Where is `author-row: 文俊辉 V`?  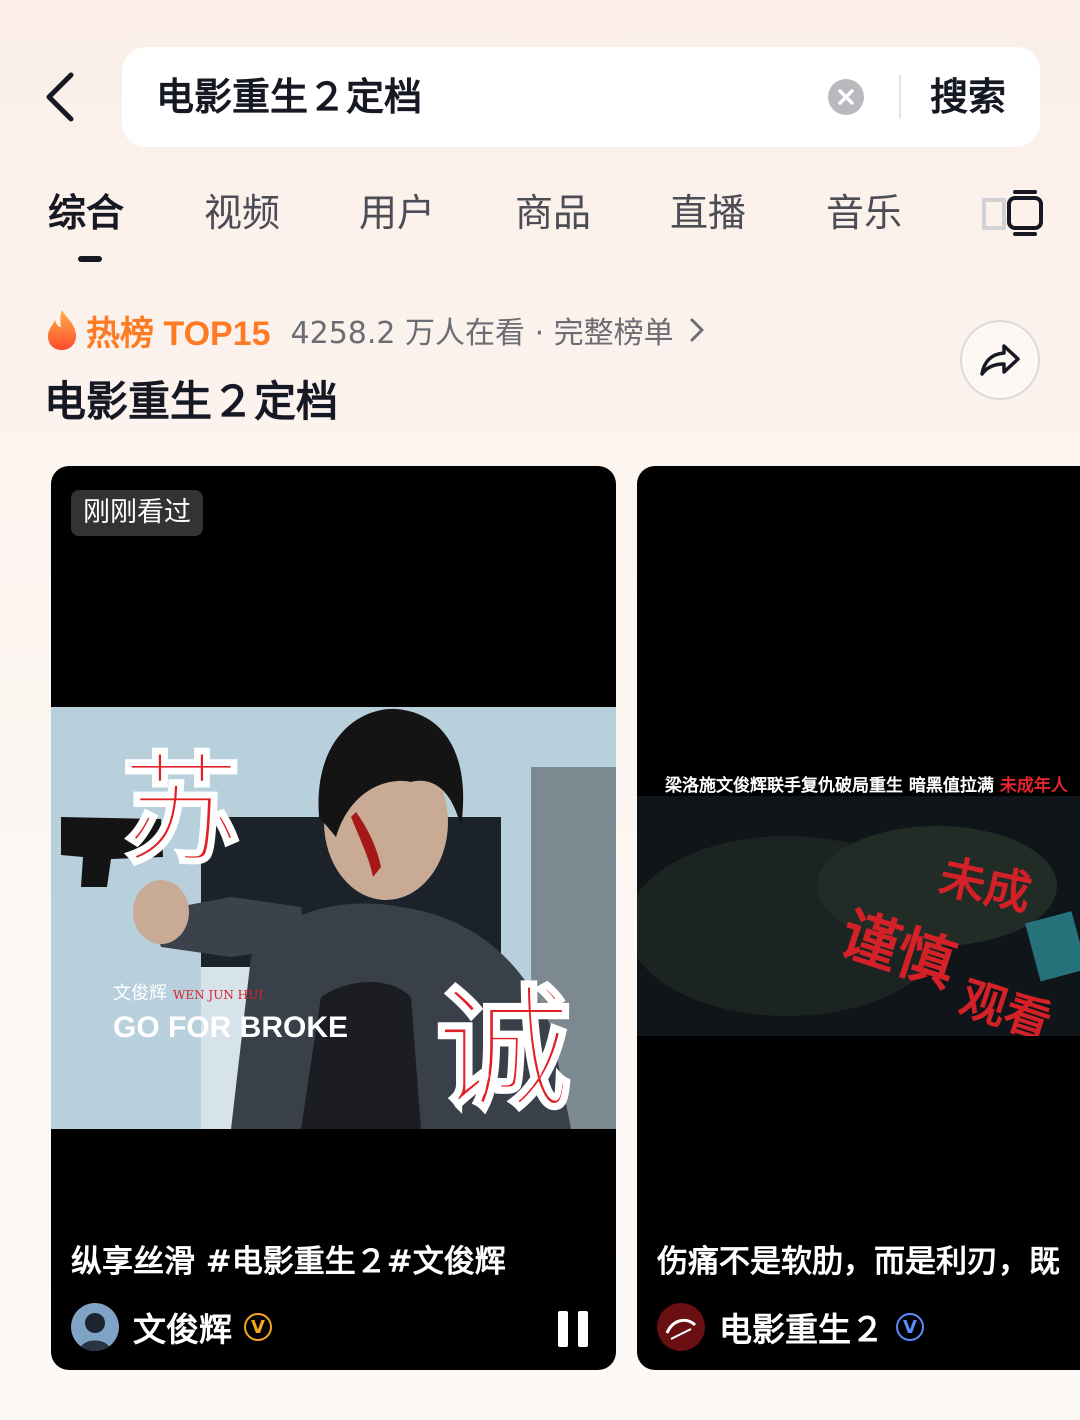
author-row: 文俊辉 V is located at coordinates (171, 1327).